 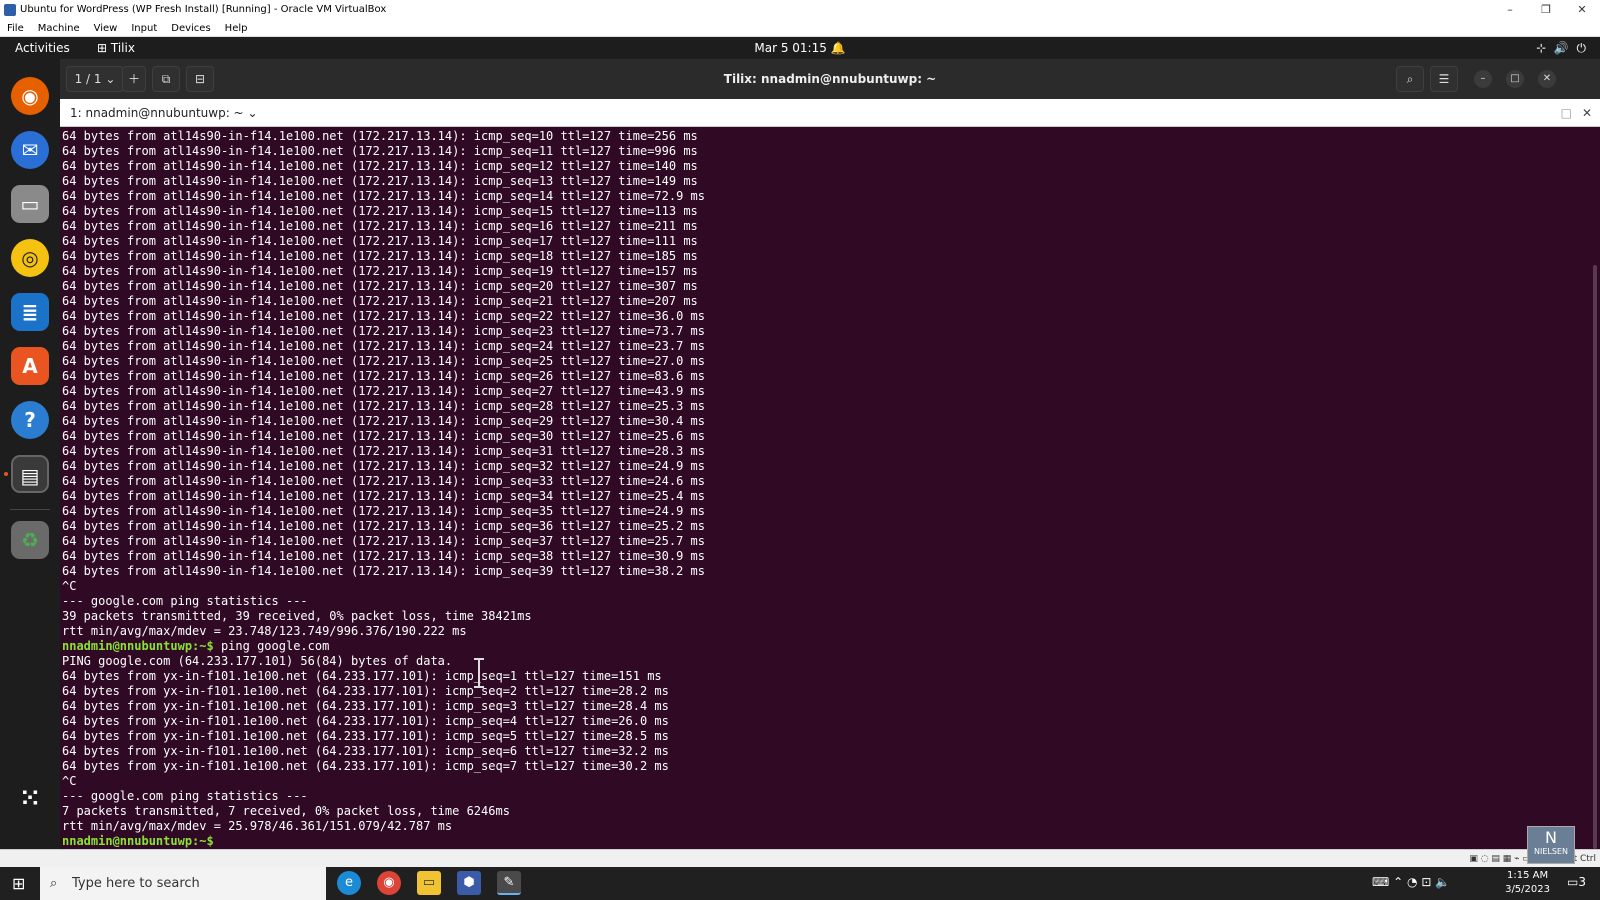 What do you see at coordinates (54, 883) in the screenshot?
I see `search-icon: ⌕` at bounding box center [54, 883].